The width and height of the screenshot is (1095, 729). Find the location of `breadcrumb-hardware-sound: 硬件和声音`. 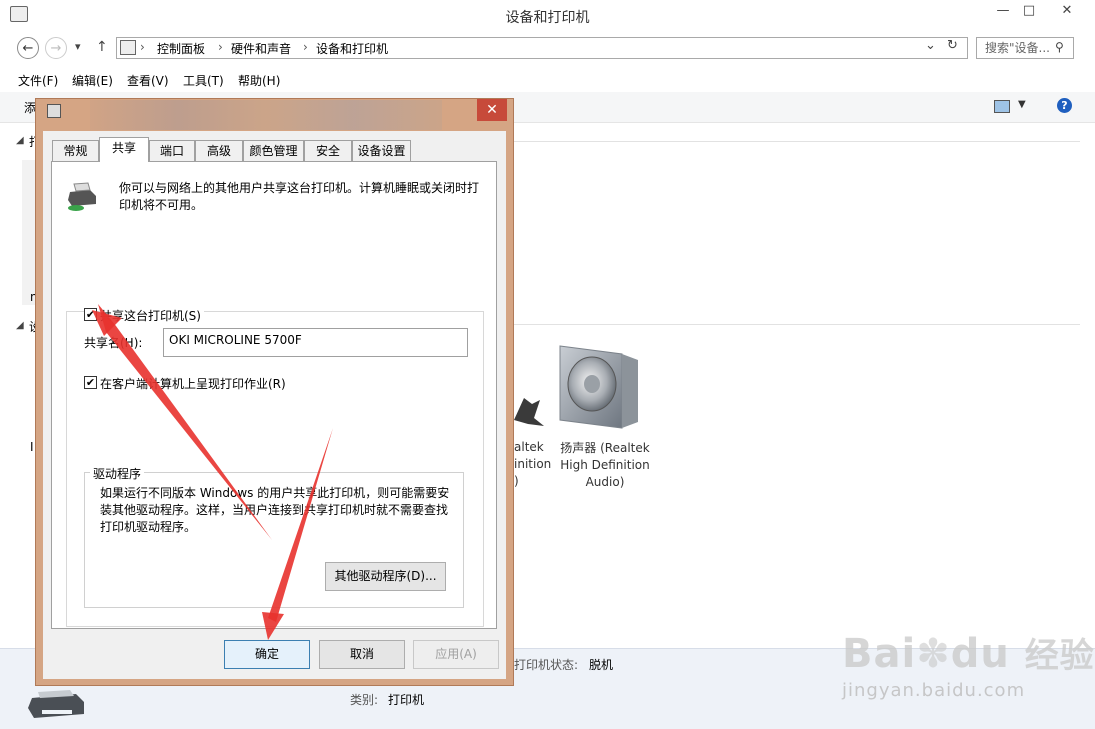

breadcrumb-hardware-sound: 硬件和声音 is located at coordinates (261, 48).